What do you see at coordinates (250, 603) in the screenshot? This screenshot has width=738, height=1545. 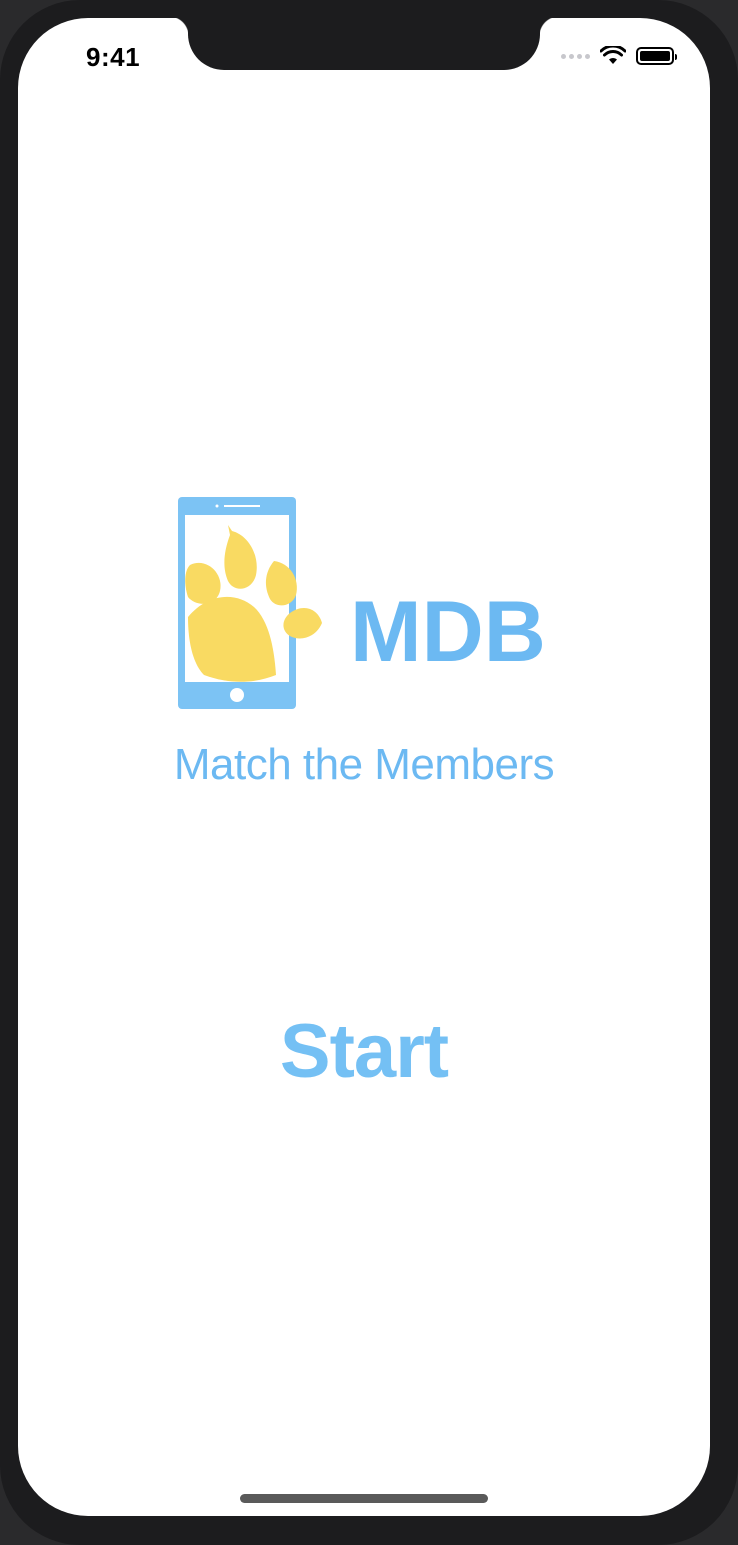 I see `paw-on-phone-icon` at bounding box center [250, 603].